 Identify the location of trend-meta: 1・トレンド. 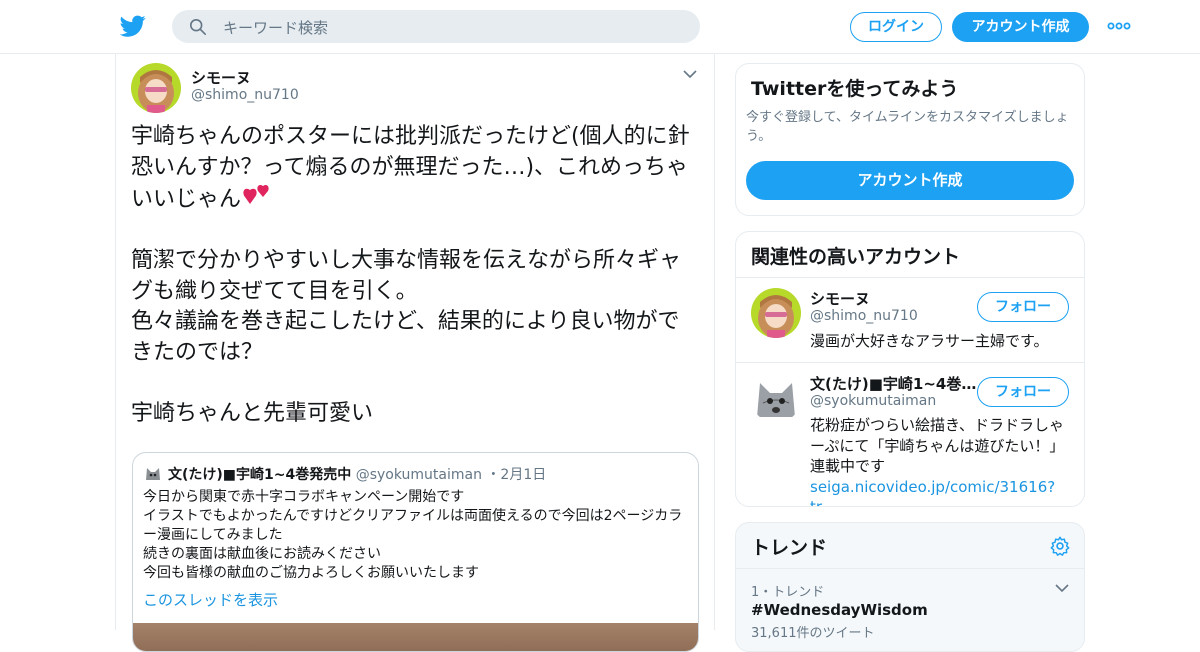
(788, 592).